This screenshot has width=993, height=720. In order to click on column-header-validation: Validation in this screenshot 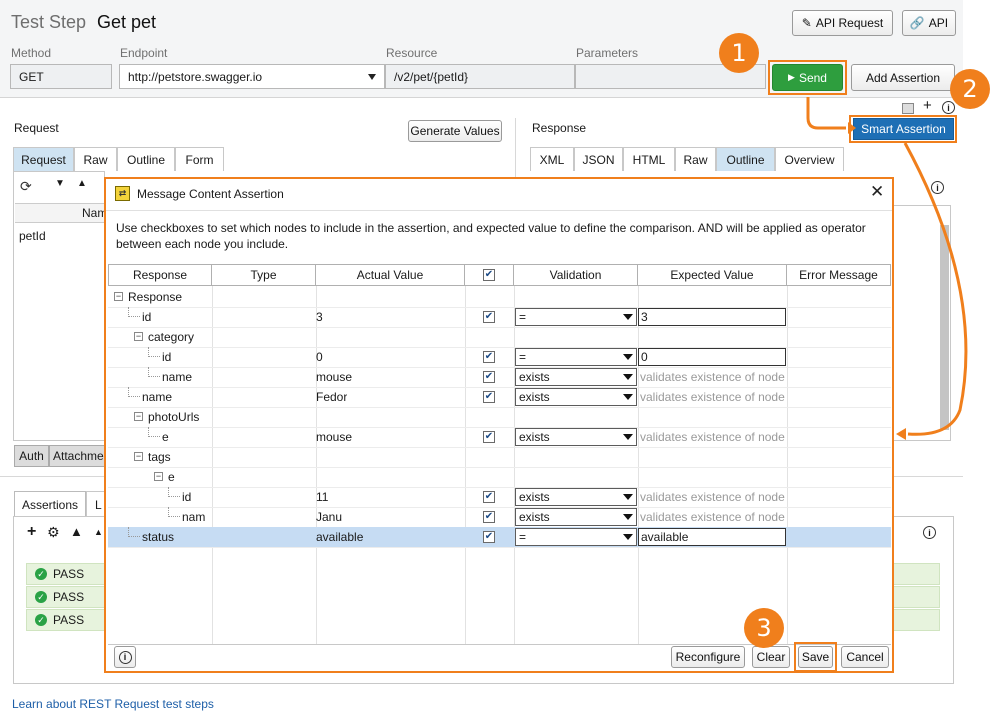, I will do `click(576, 275)`.